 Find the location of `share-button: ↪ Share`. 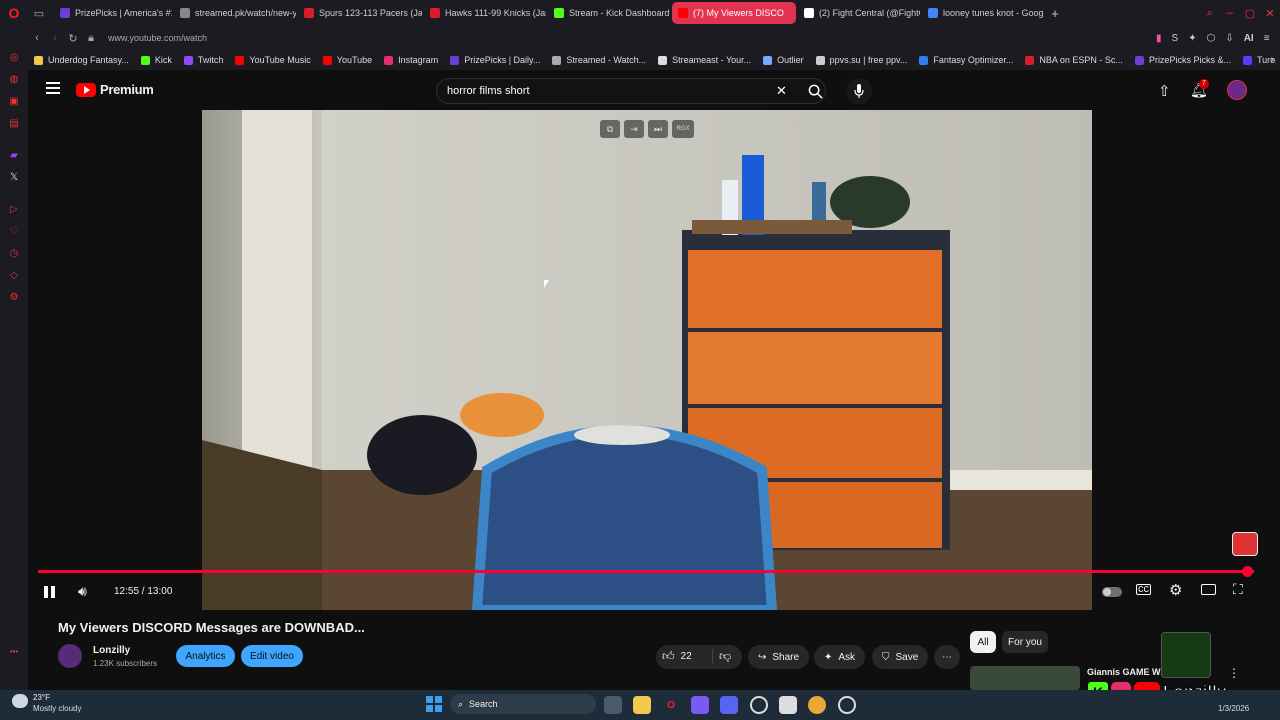

share-button: ↪ Share is located at coordinates (779, 657).